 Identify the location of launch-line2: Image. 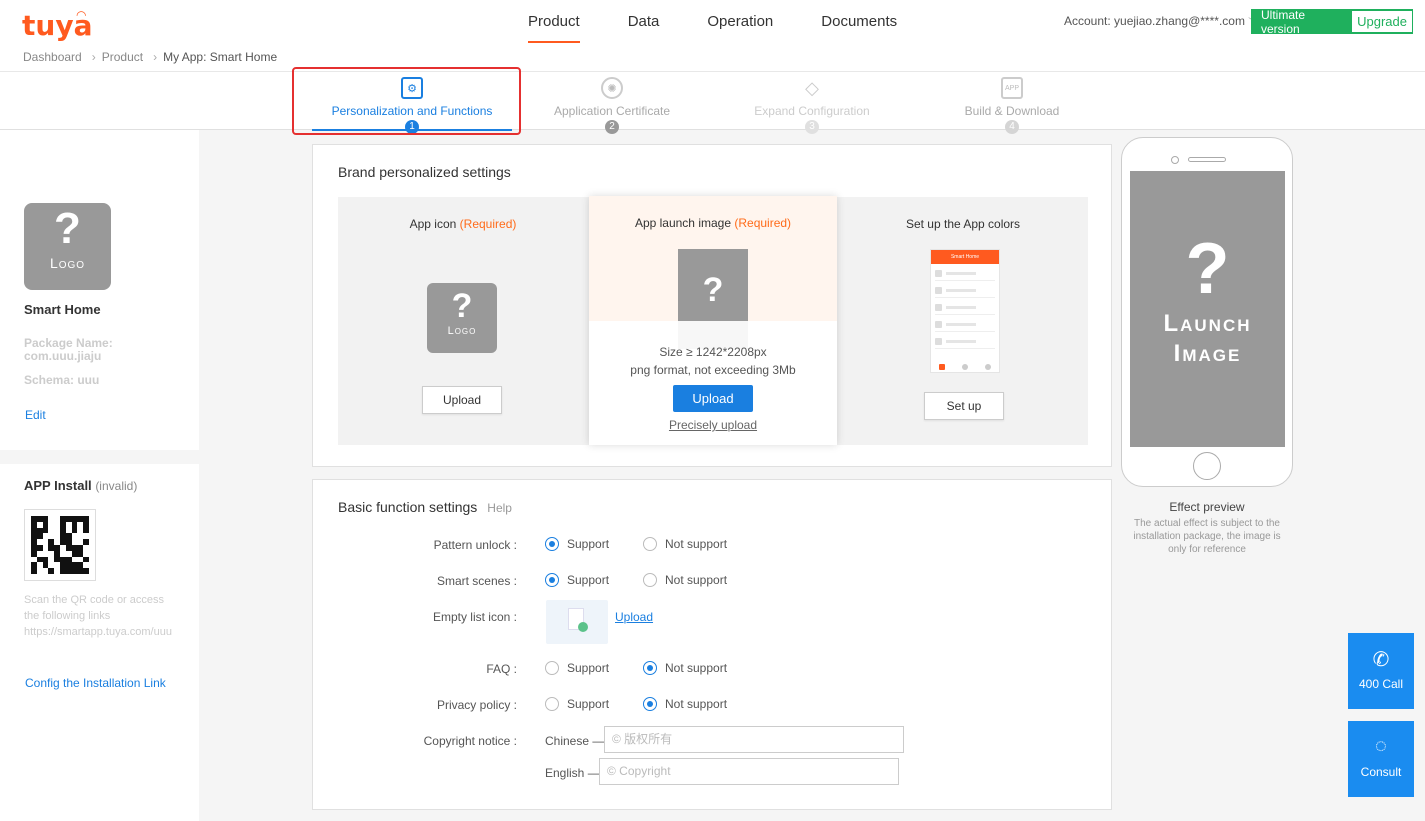
(1207, 353).